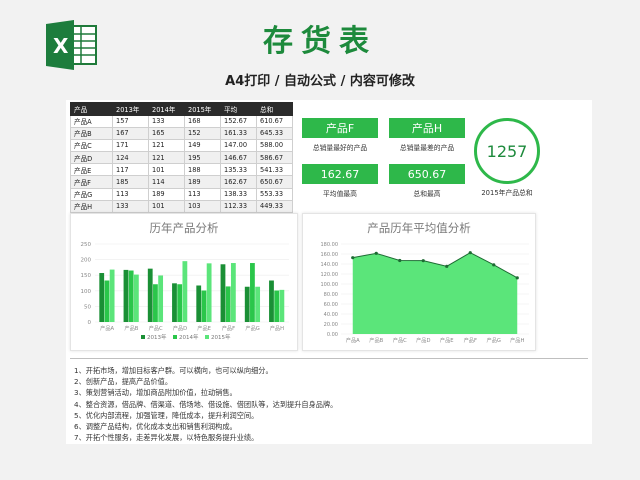 This screenshot has width=640, height=480. Describe the element at coordinates (202, 145) in the screenshot. I see `table-cell: 149` at that location.